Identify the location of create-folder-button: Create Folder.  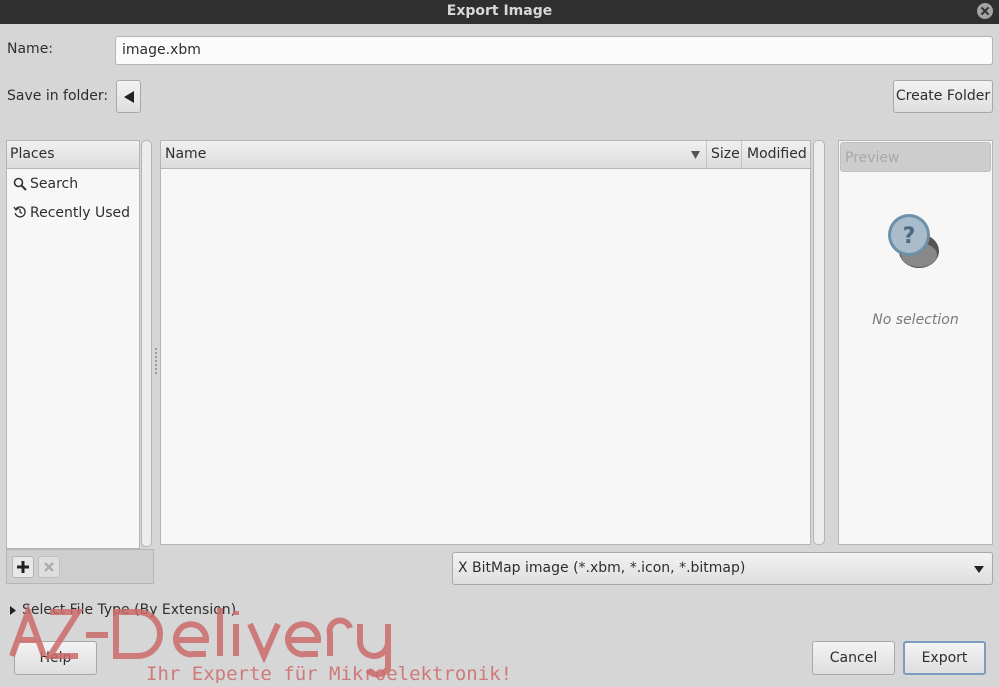
(943, 96).